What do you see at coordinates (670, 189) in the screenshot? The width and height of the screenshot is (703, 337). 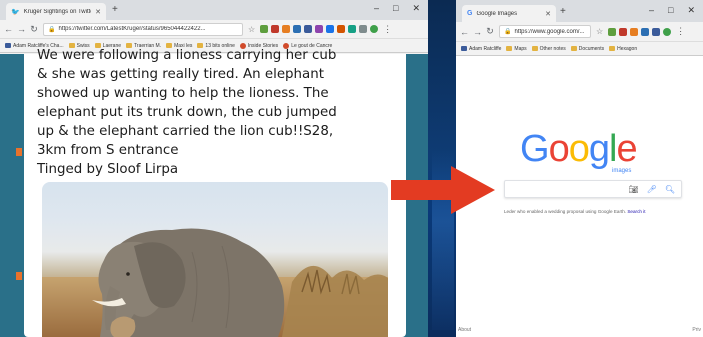 I see `search-icon: 🔍︎` at bounding box center [670, 189].